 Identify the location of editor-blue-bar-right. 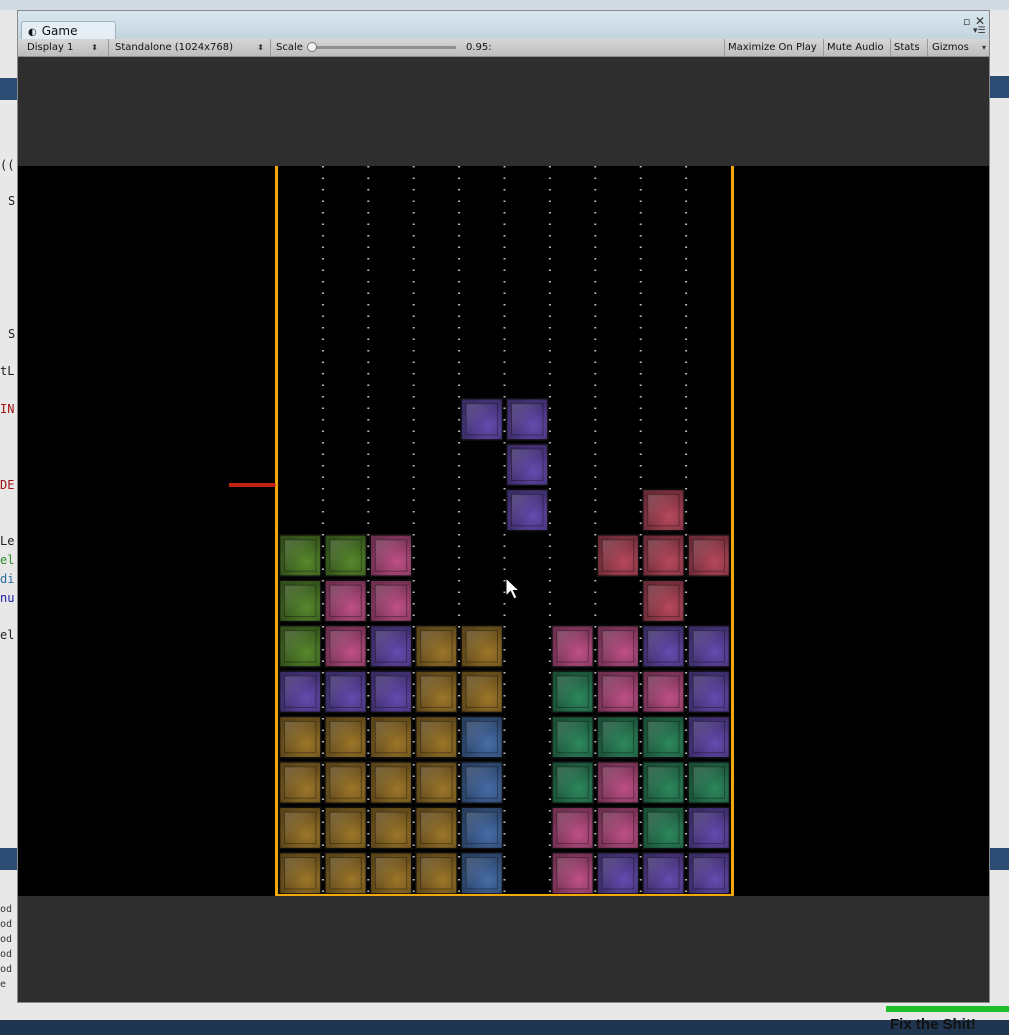
(999, 87).